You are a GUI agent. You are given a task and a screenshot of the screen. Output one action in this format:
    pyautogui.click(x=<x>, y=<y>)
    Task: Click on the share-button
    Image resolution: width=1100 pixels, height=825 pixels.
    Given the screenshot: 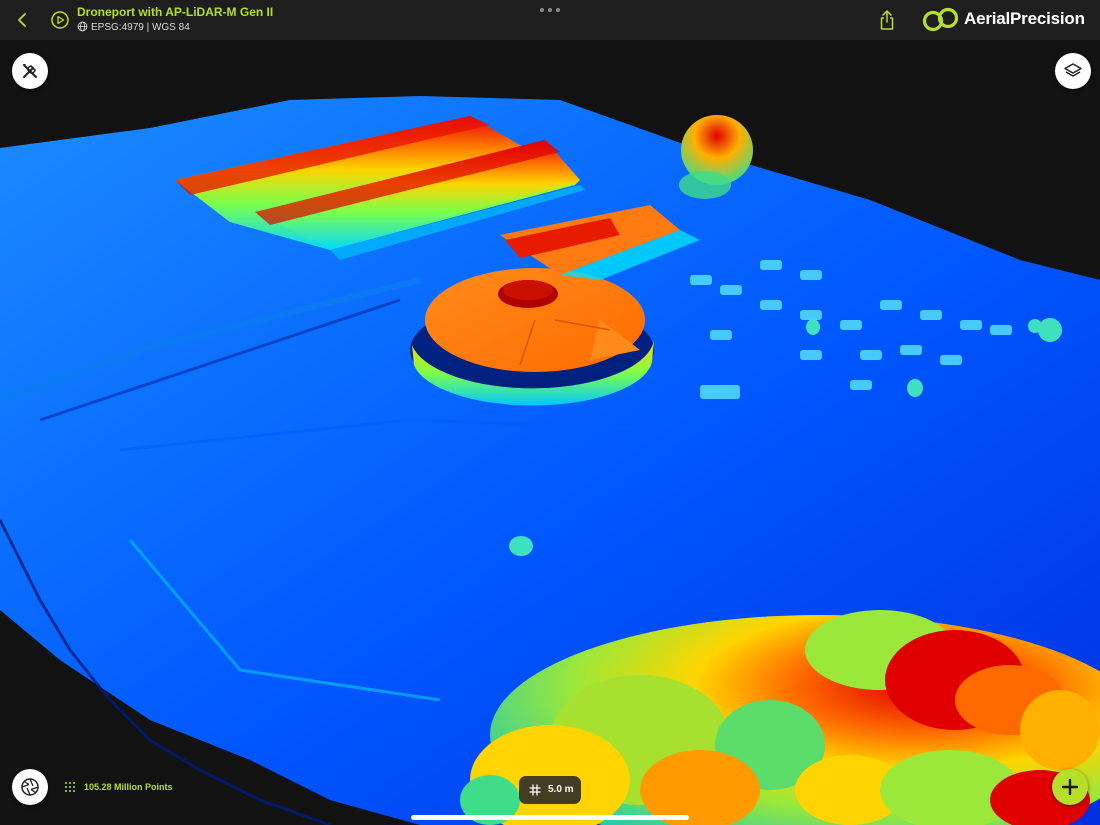 What is the action you would take?
    pyautogui.click(x=887, y=20)
    